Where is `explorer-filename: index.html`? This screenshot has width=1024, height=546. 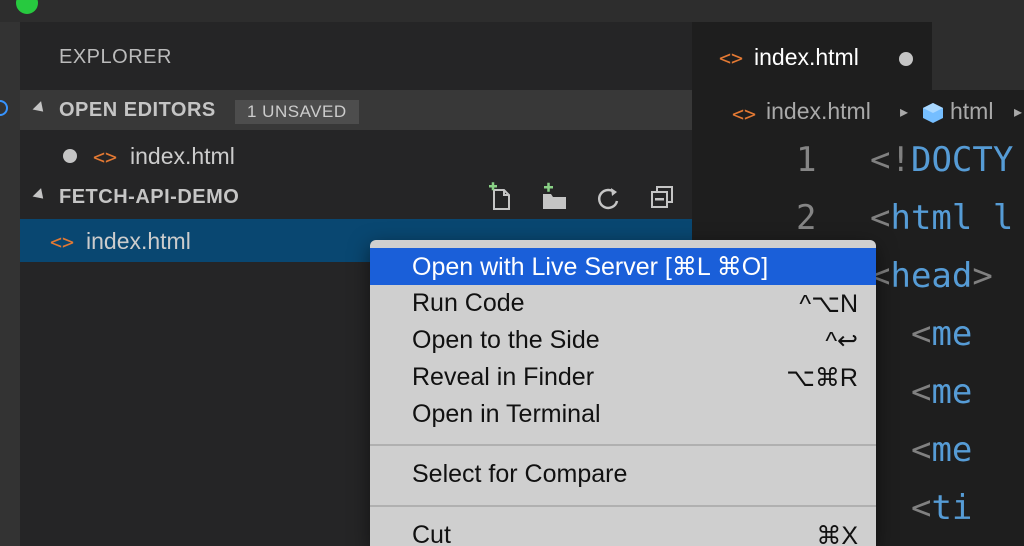 explorer-filename: index.html is located at coordinates (138, 241).